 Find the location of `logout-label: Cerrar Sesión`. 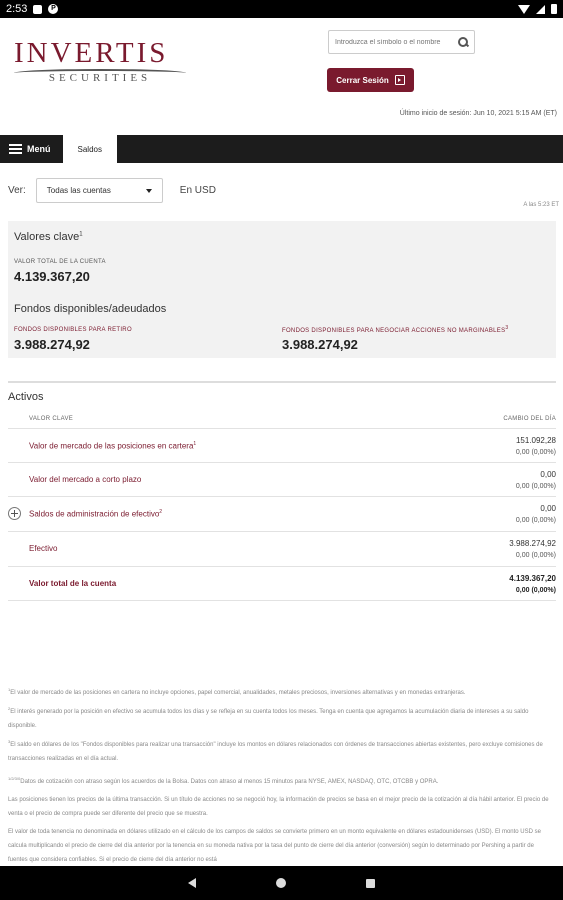

logout-label: Cerrar Sesión is located at coordinates (362, 80).